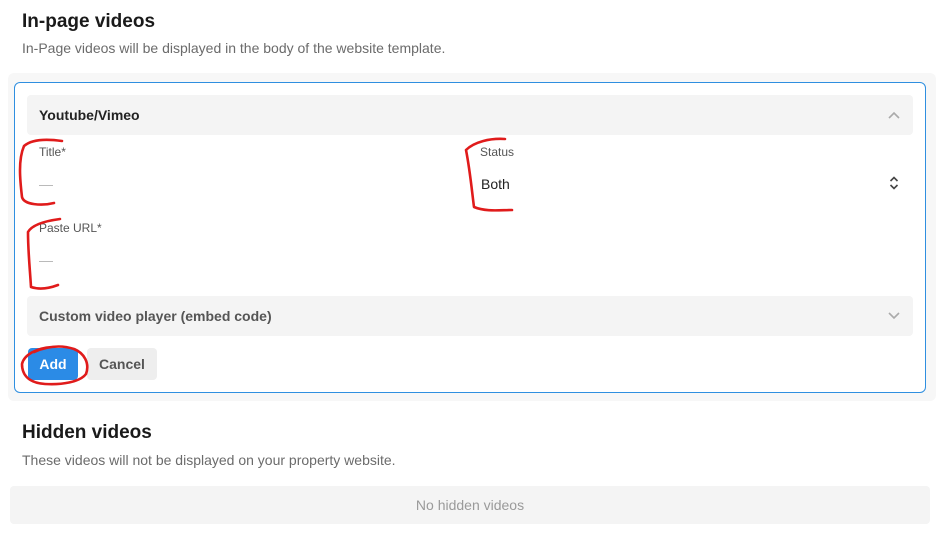 The width and height of the screenshot is (940, 554). Describe the element at coordinates (87, 432) in the screenshot. I see `hidden-title: Hidden videos` at that location.